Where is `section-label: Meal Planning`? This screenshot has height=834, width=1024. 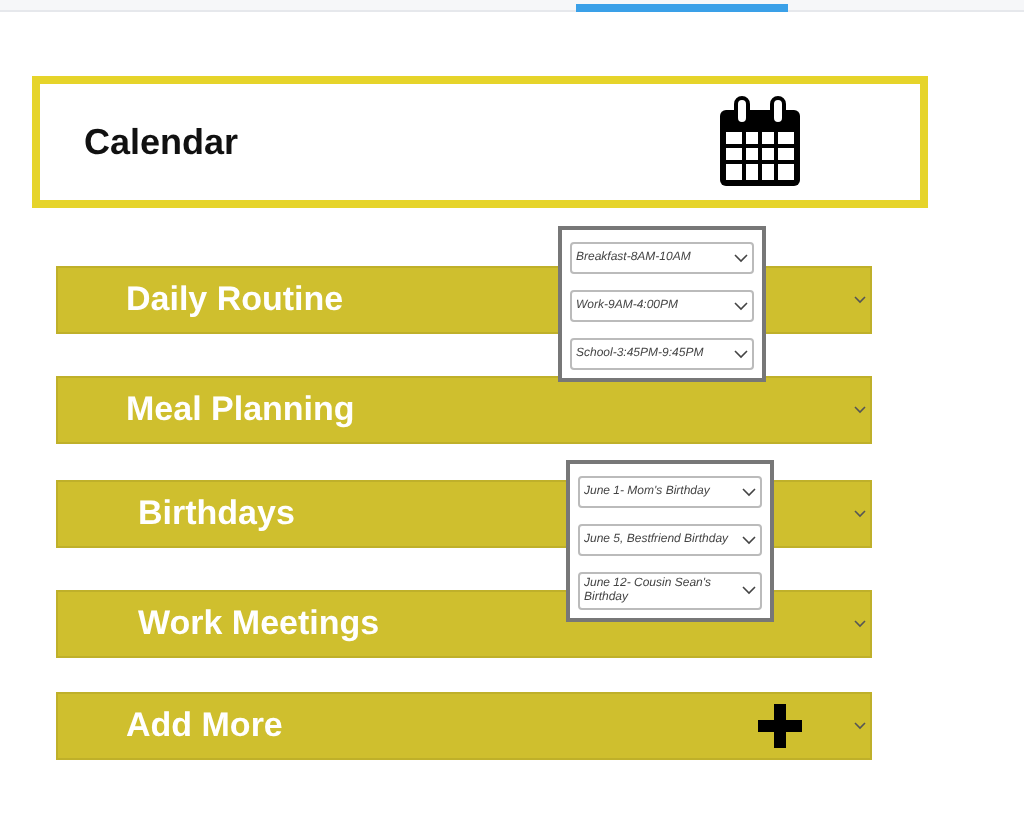 section-label: Meal Planning is located at coordinates (240, 410).